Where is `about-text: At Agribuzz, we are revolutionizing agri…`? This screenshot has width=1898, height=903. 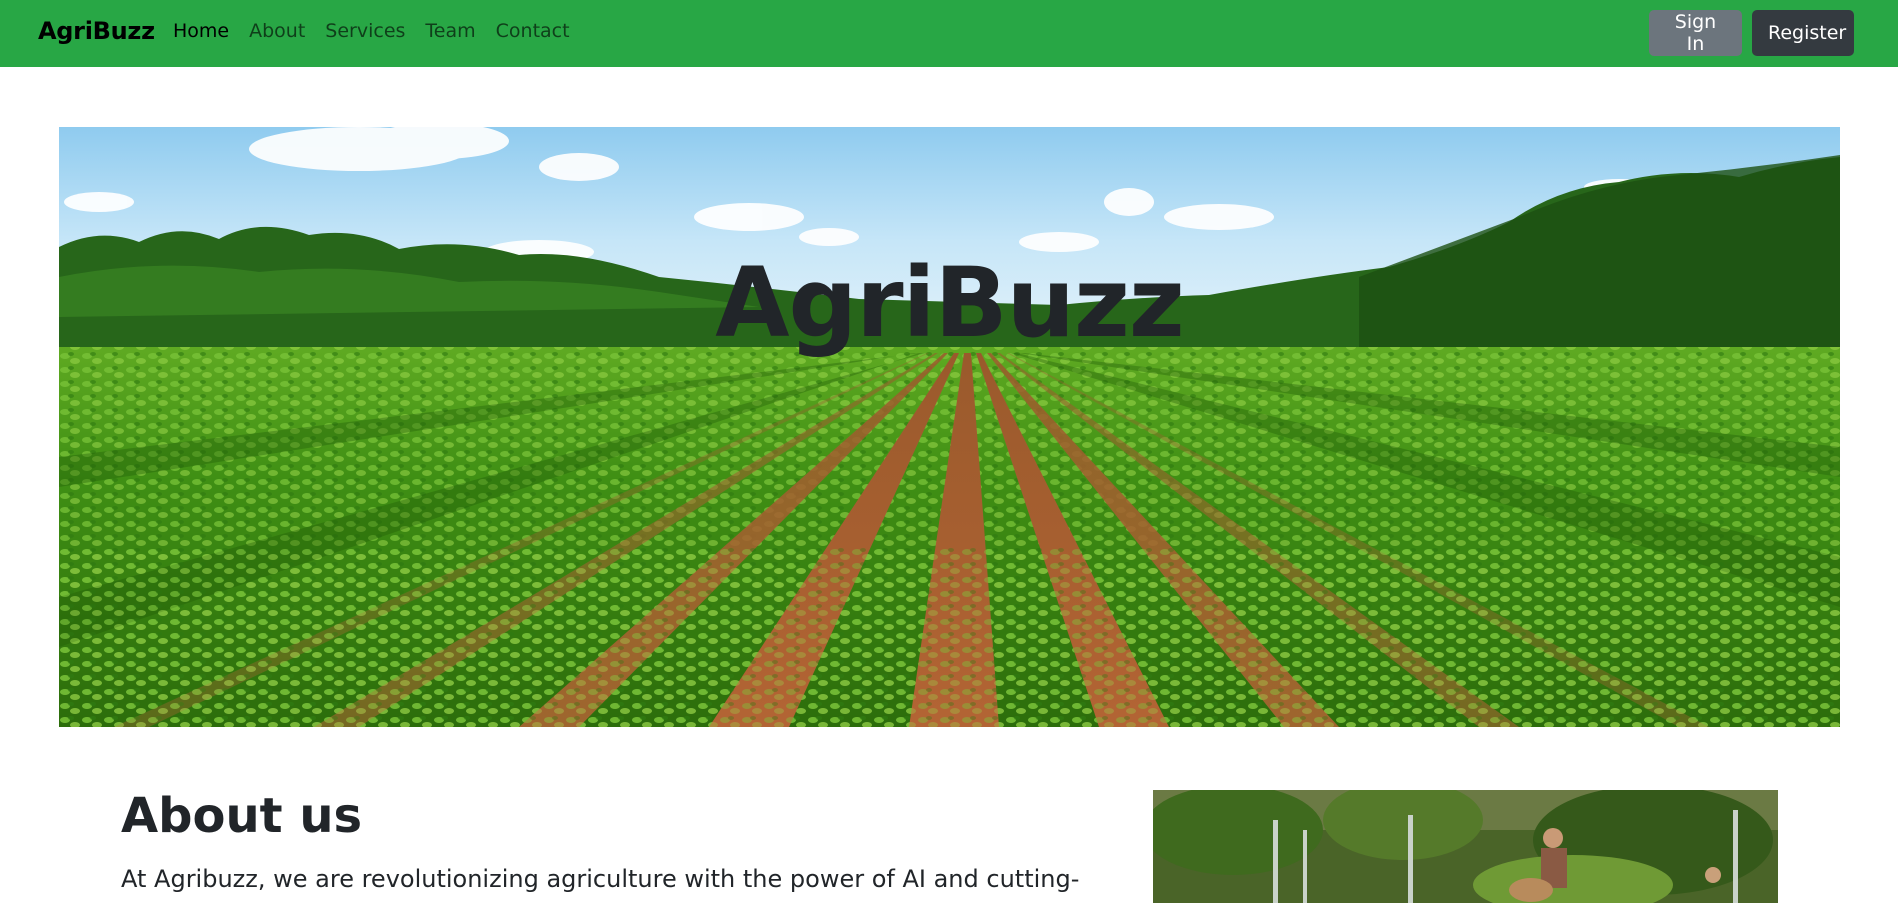
about-text: At Agribuzz, we are revolutionizing agri… is located at coordinates (600, 879).